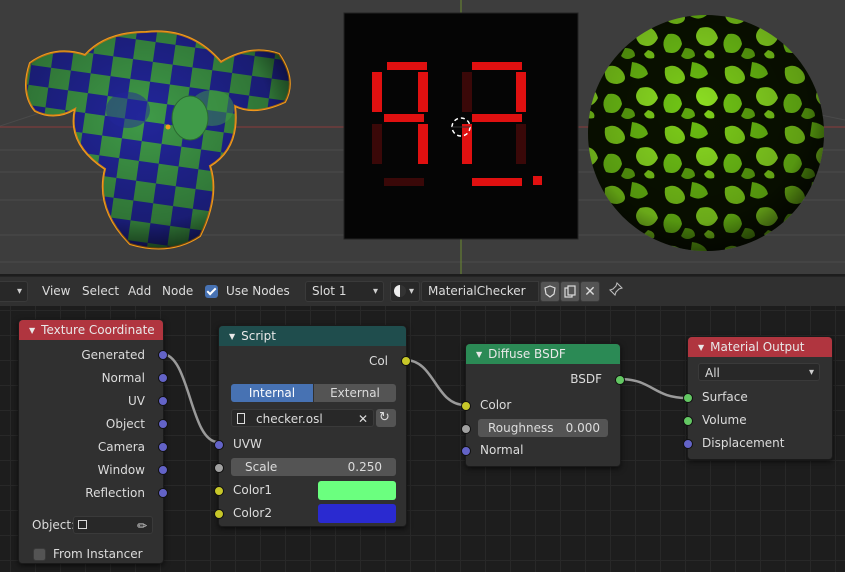  Describe the element at coordinates (163, 470) in the screenshot. I see `socket-window` at that location.